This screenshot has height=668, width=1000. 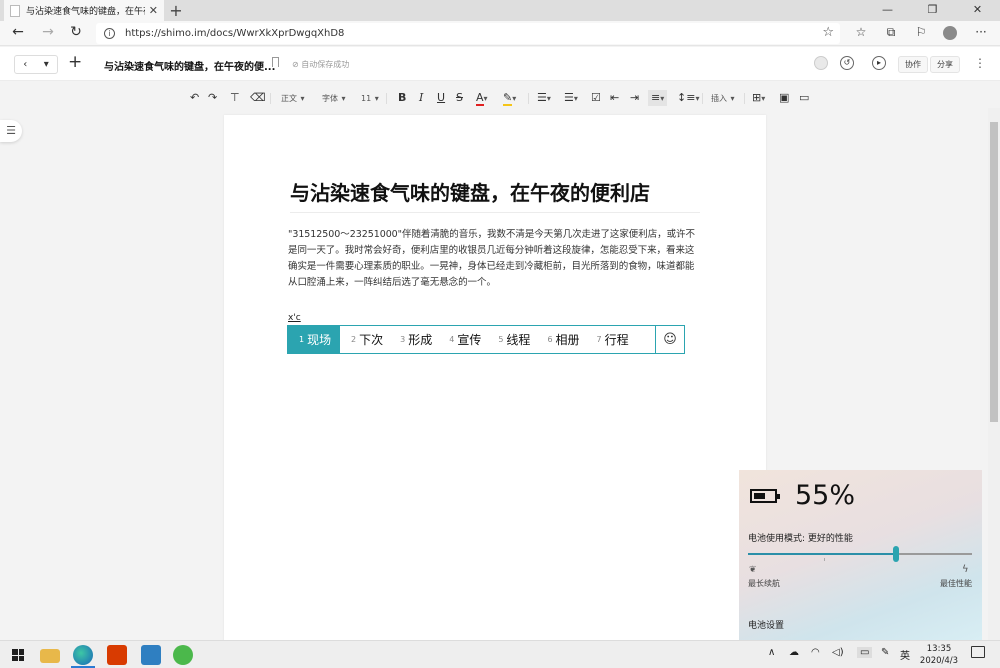 What do you see at coordinates (784, 98) in the screenshot?
I see `image-icon: ▣` at bounding box center [784, 98].